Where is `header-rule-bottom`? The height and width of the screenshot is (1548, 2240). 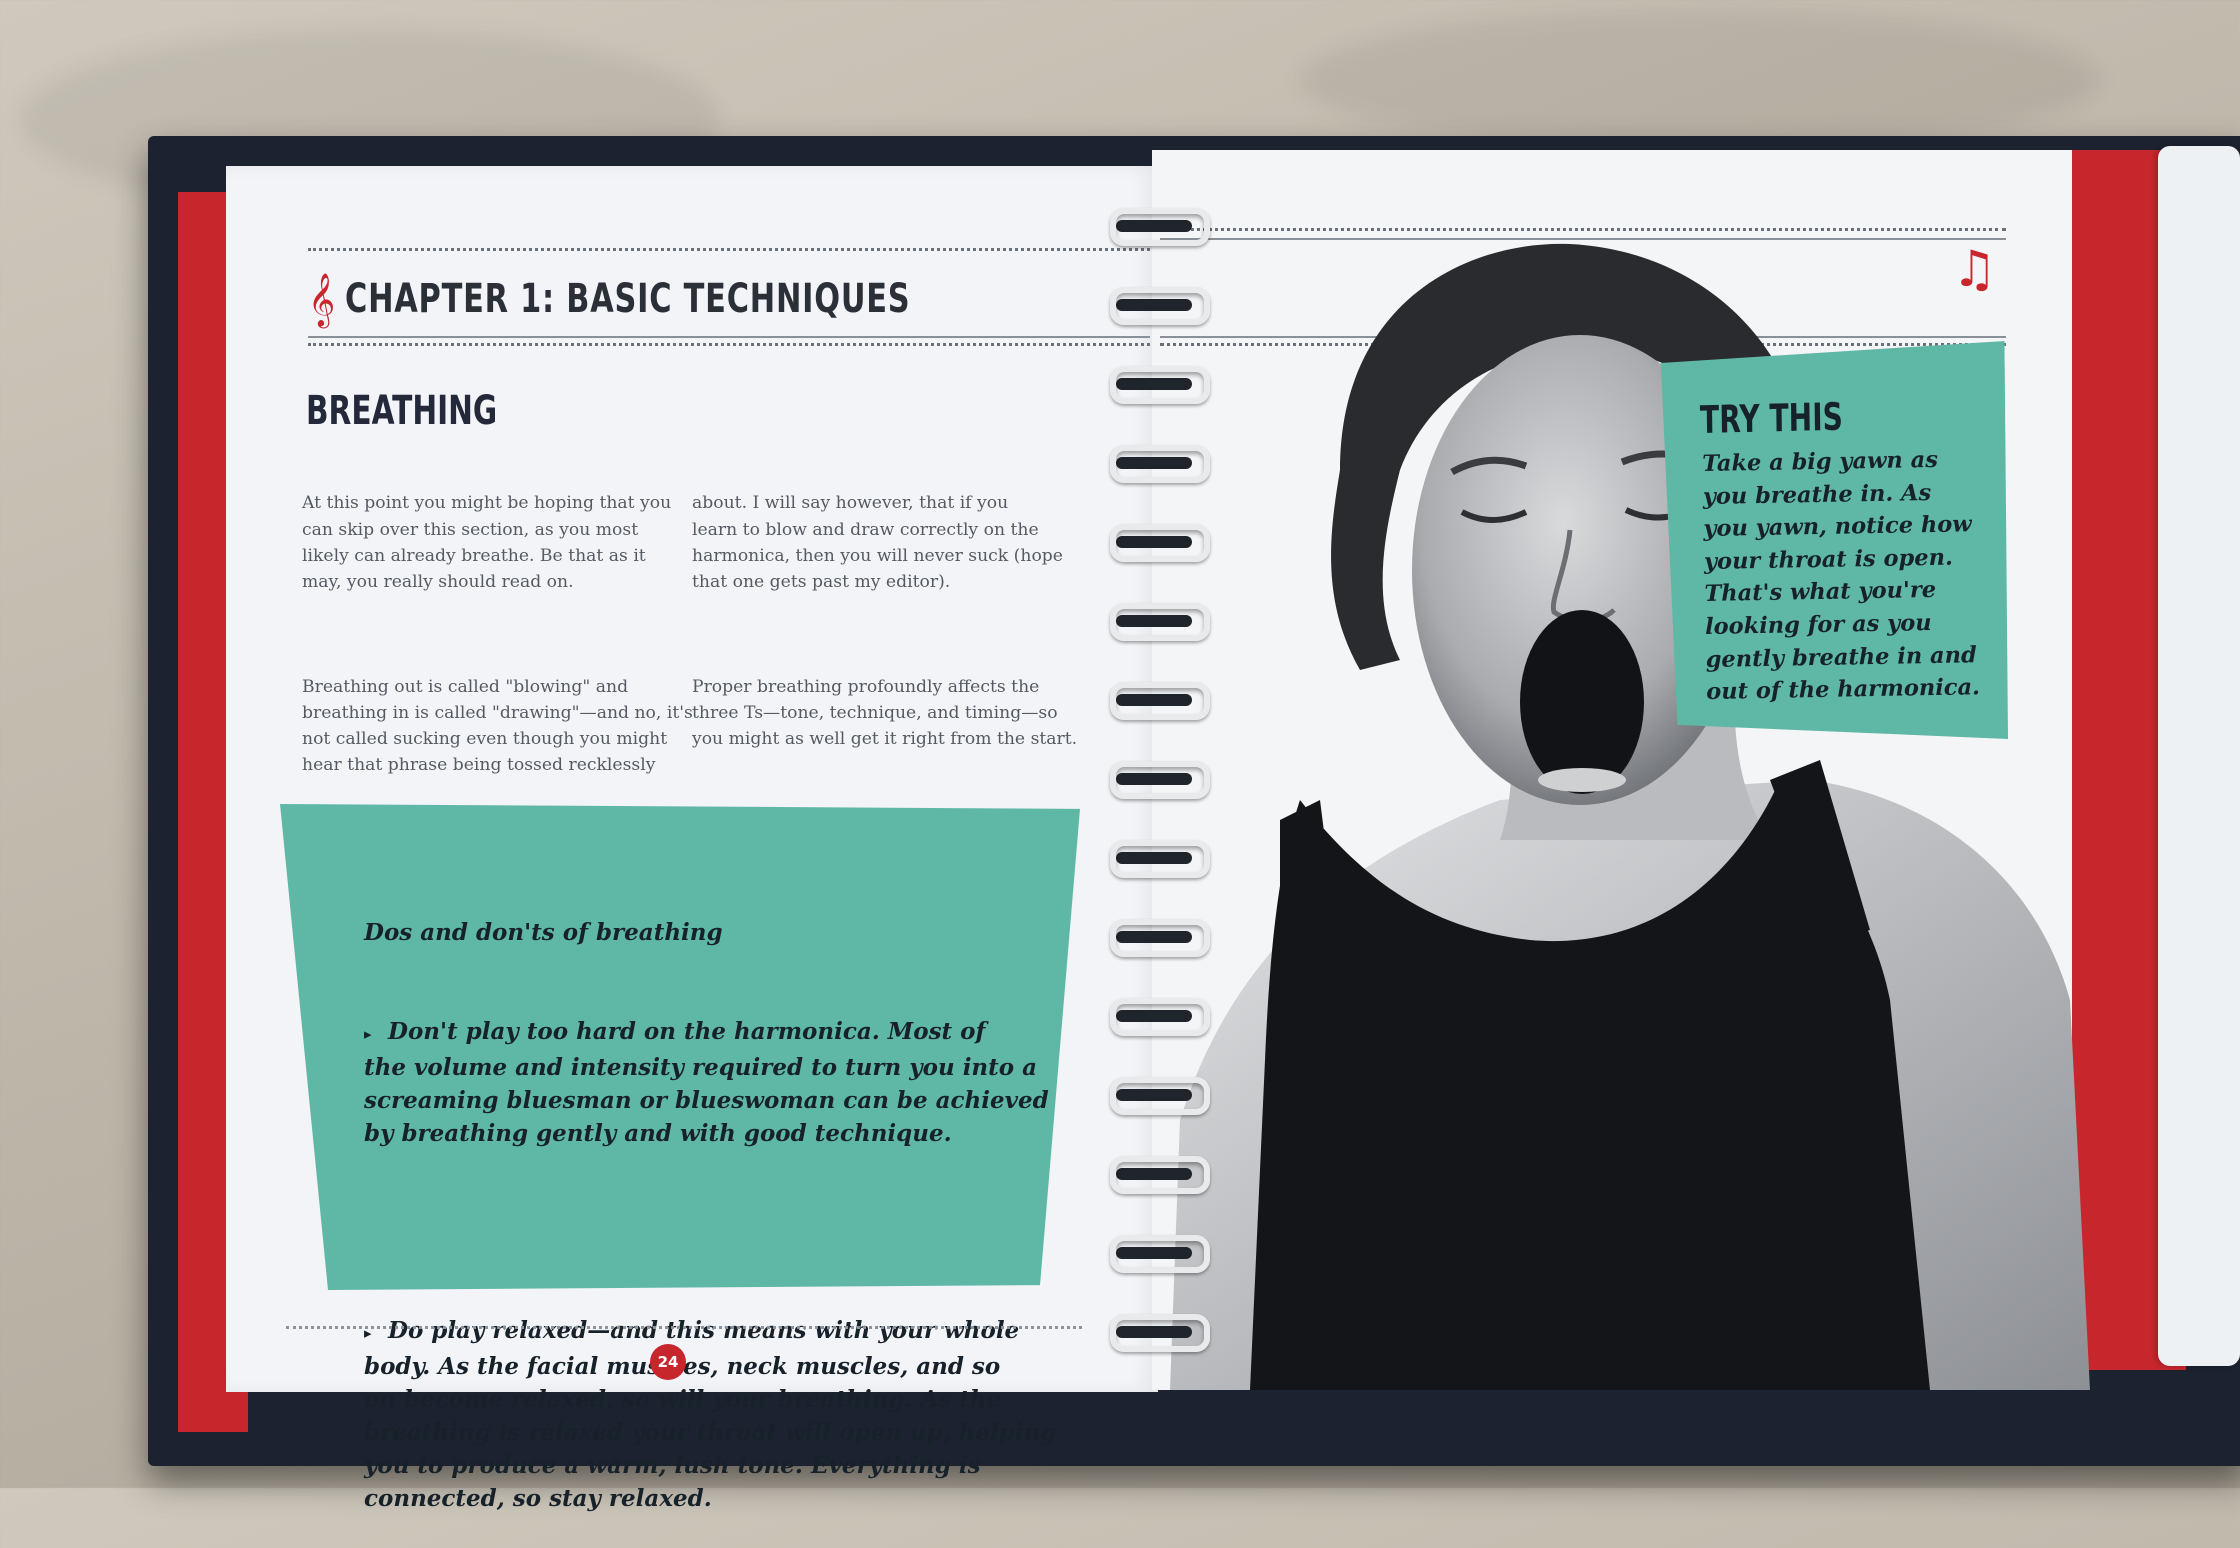
header-rule-bottom is located at coordinates (729, 344).